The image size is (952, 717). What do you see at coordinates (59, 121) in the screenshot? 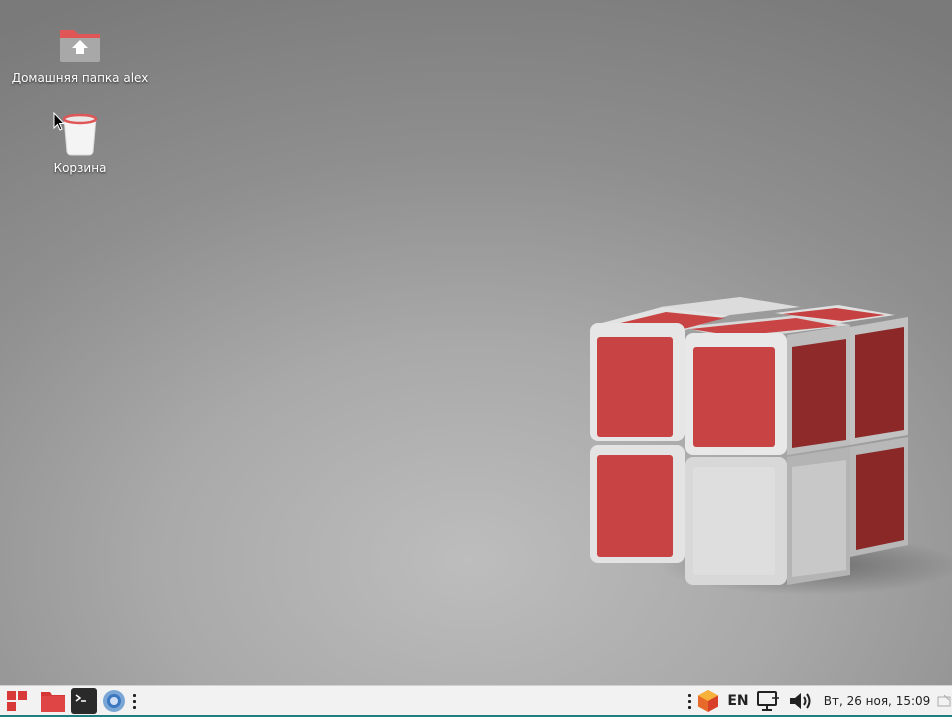
I see `mouse-cursor-icon` at bounding box center [59, 121].